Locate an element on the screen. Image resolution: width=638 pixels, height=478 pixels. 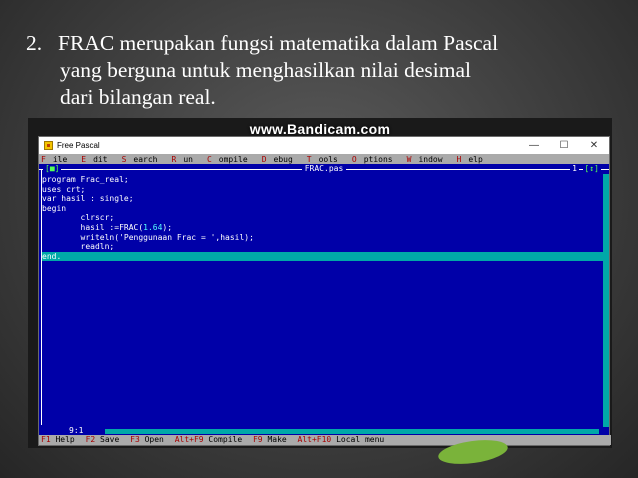
status-open: F3 Open is located at coordinates (147, 439).